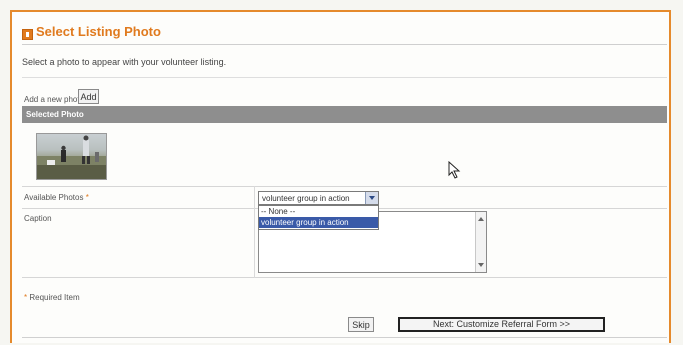 Image resolution: width=683 pixels, height=345 pixels. Describe the element at coordinates (38, 218) in the screenshot. I see `caption-label: Caption` at that location.